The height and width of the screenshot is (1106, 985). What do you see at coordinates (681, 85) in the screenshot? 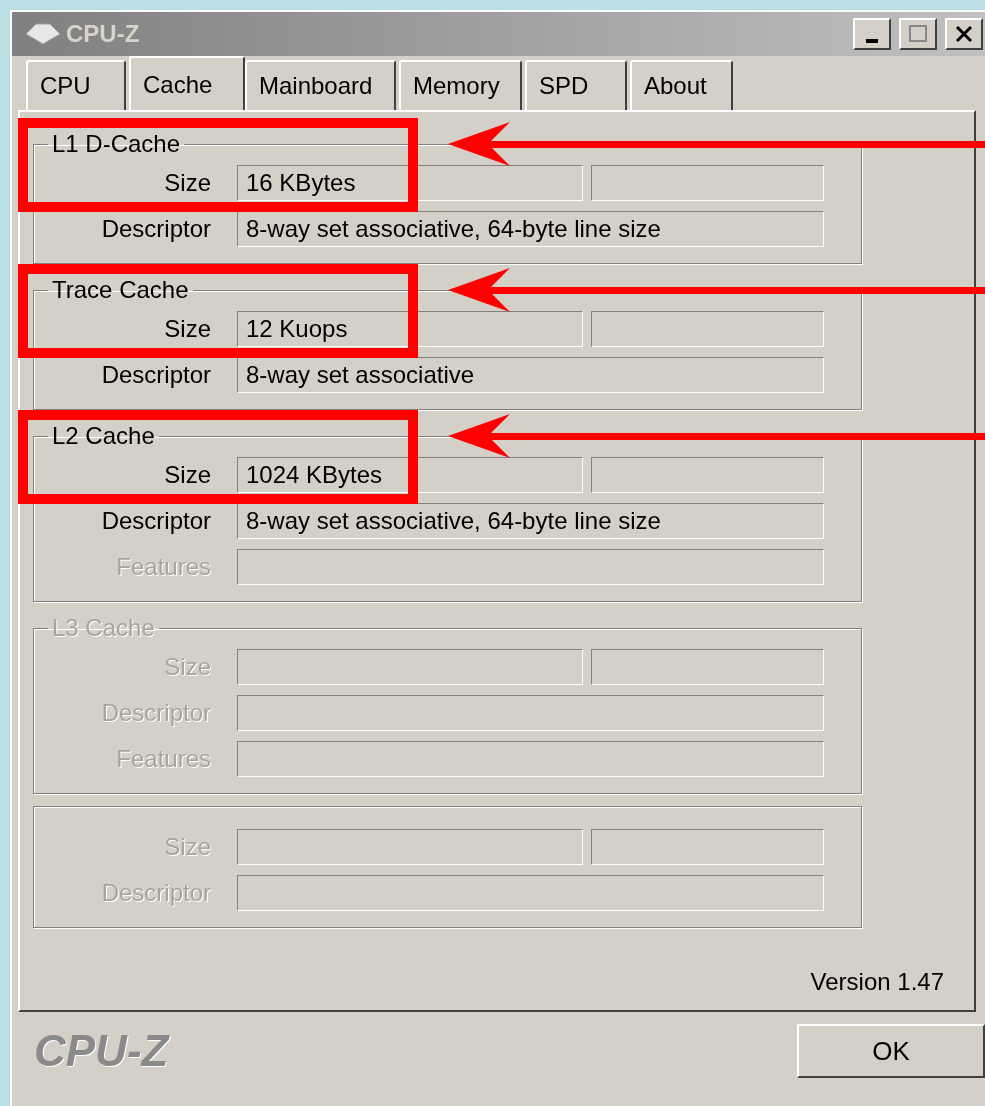
I see `tab: About` at bounding box center [681, 85].